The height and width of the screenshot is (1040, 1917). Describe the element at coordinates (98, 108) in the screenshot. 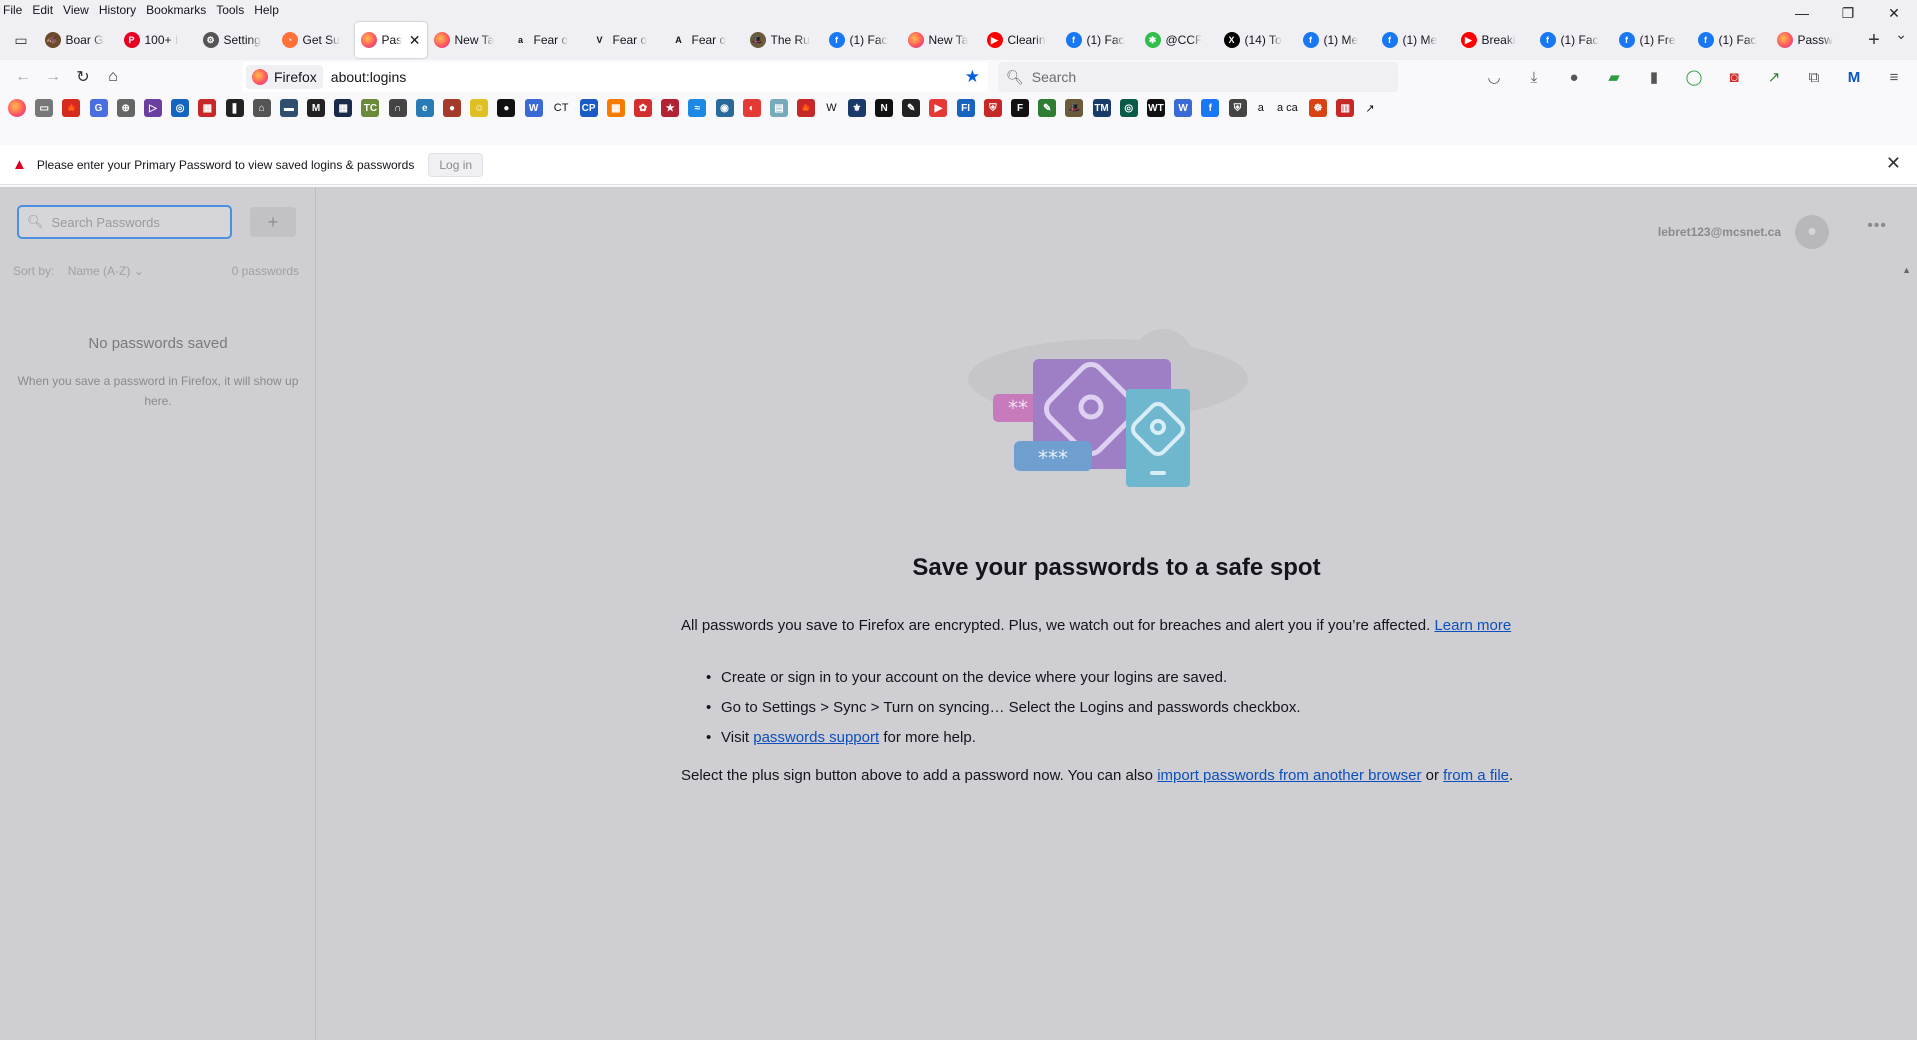

I see `bookmark-icon: G` at that location.